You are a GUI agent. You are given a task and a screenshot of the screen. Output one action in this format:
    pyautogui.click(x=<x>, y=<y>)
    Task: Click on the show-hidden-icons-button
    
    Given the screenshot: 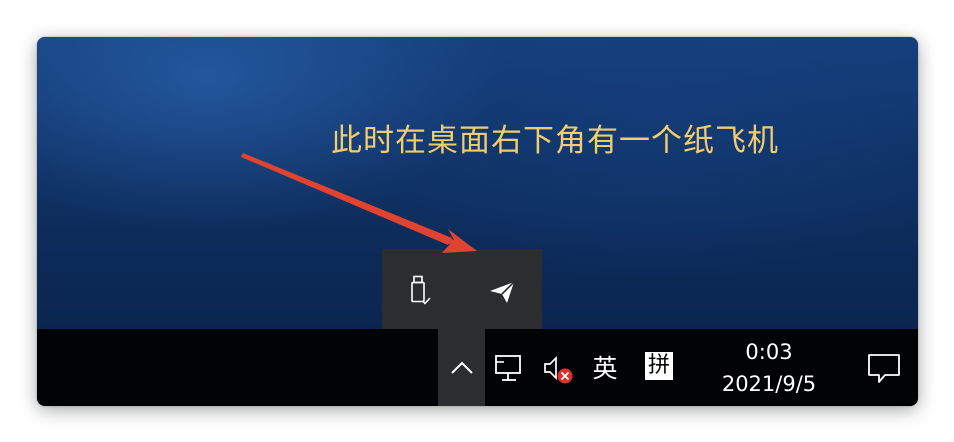 What is the action you would take?
    pyautogui.click(x=461, y=367)
    